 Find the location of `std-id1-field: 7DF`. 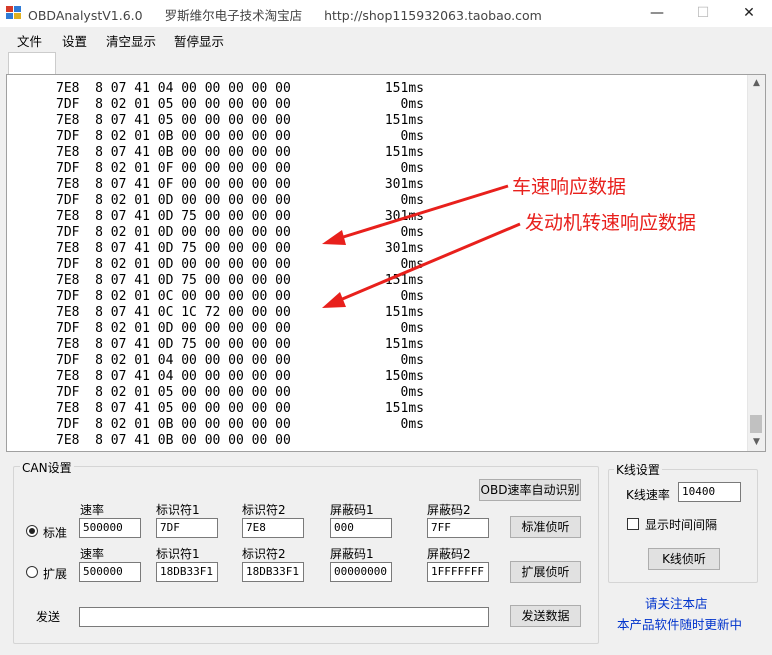

std-id1-field: 7DF is located at coordinates (187, 528).